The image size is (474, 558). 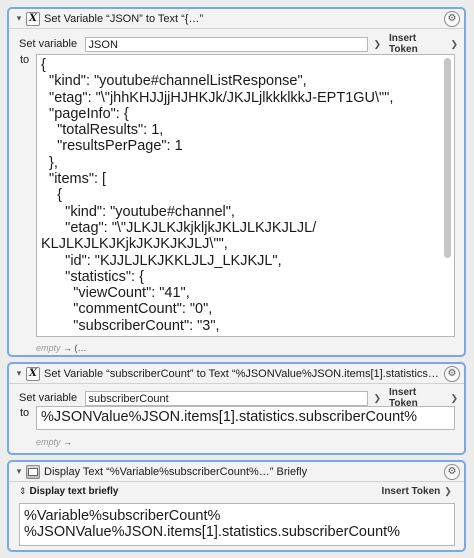 What do you see at coordinates (124, 18) in the screenshot?
I see `action-title: Set Variable “JSON” to Text “{…”` at bounding box center [124, 18].